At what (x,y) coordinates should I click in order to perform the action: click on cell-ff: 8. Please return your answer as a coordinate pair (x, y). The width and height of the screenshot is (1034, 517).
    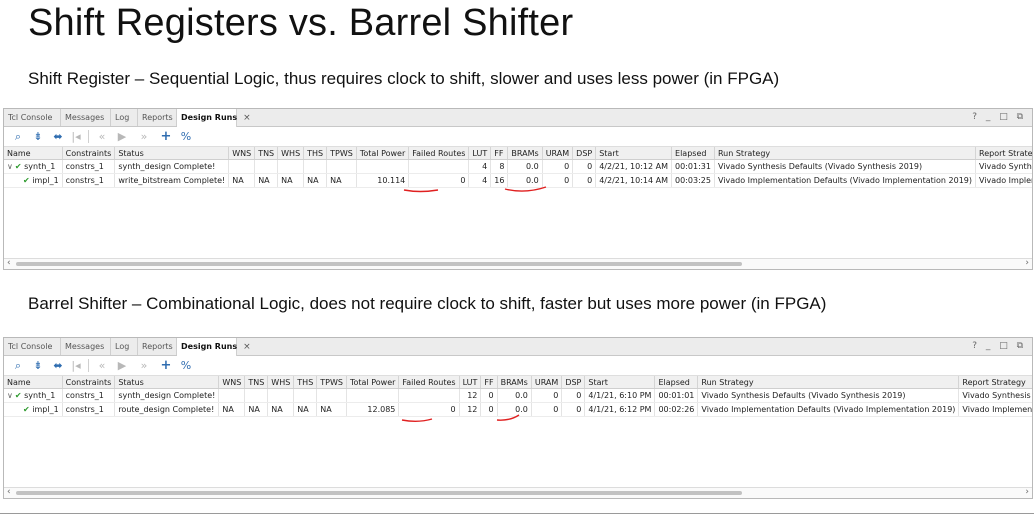
    Looking at the image, I should click on (499, 166).